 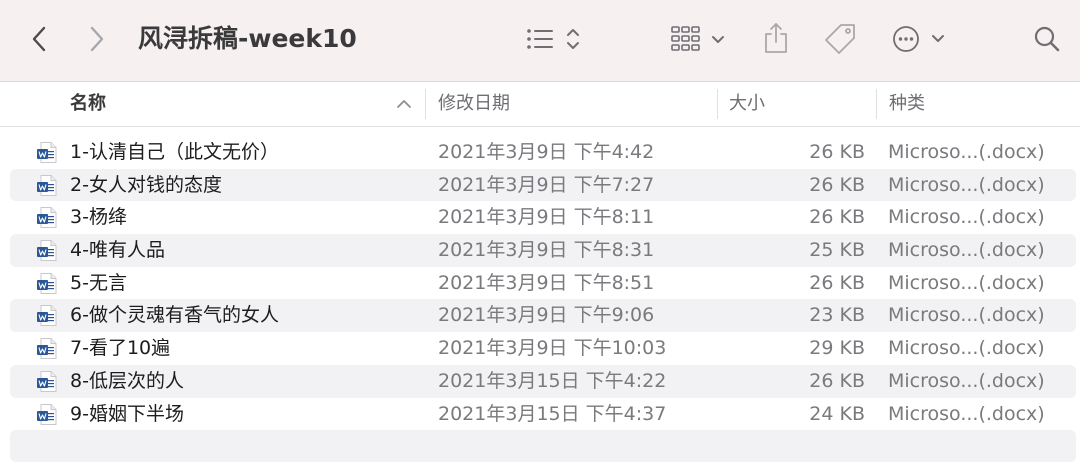 I want to click on file-date: 2021年3月9日 下午4:42, so click(x=546, y=152).